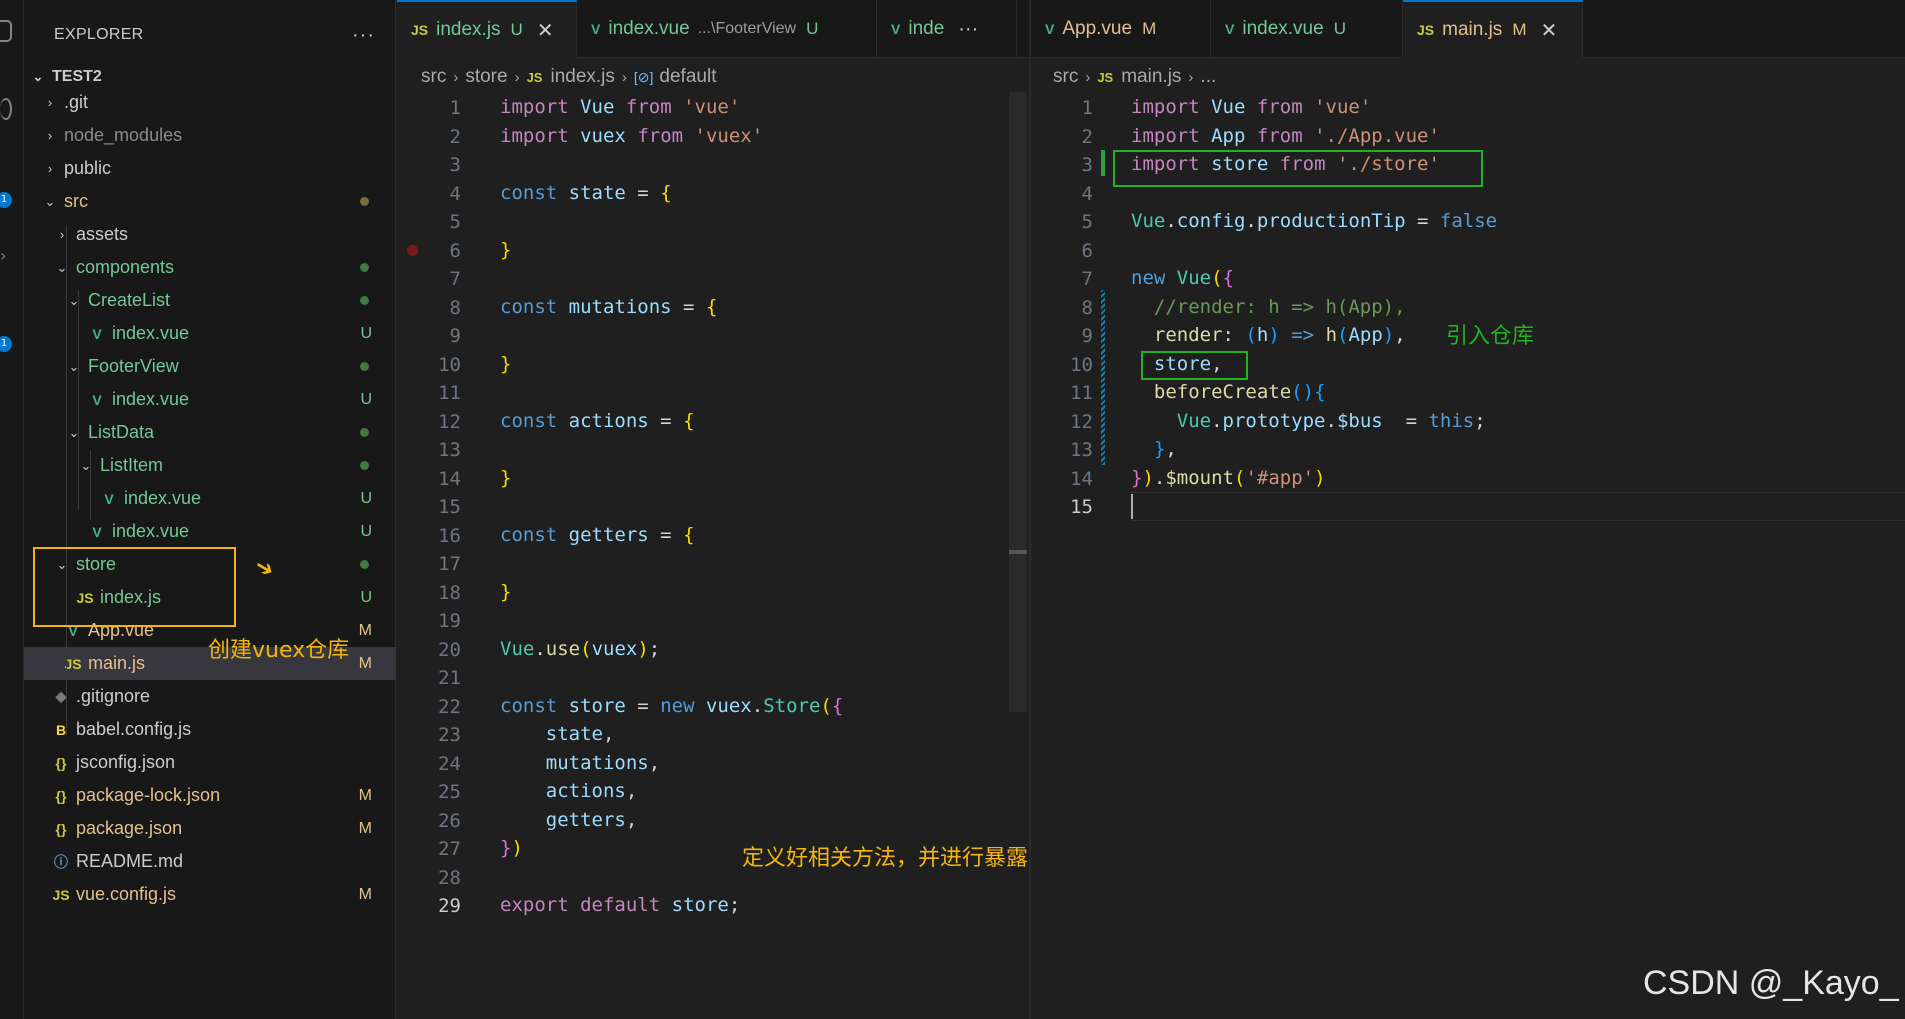  I want to click on git-added-gutter, so click(1103, 163).